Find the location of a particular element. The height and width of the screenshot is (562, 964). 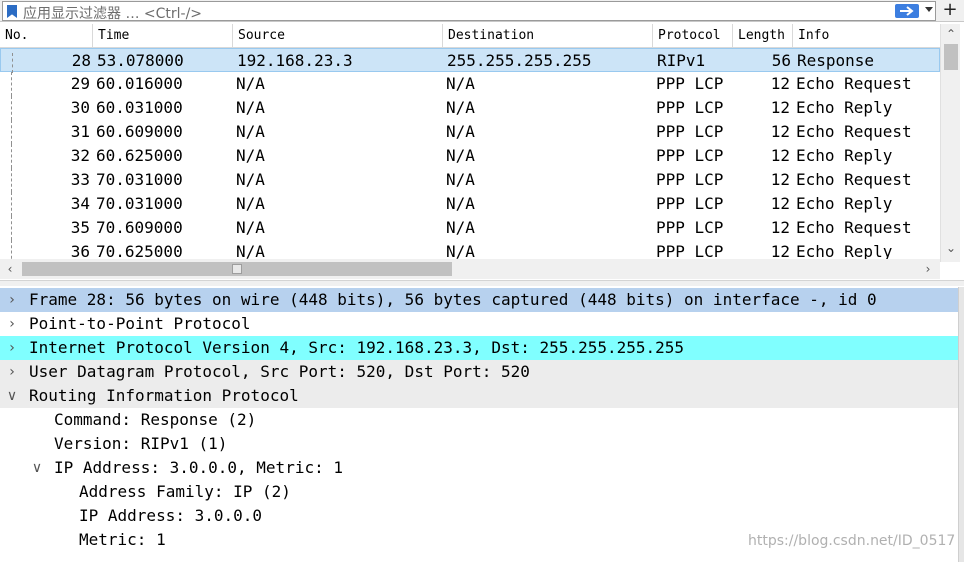

scroll-left-icon: ‹ is located at coordinates (10, 269).